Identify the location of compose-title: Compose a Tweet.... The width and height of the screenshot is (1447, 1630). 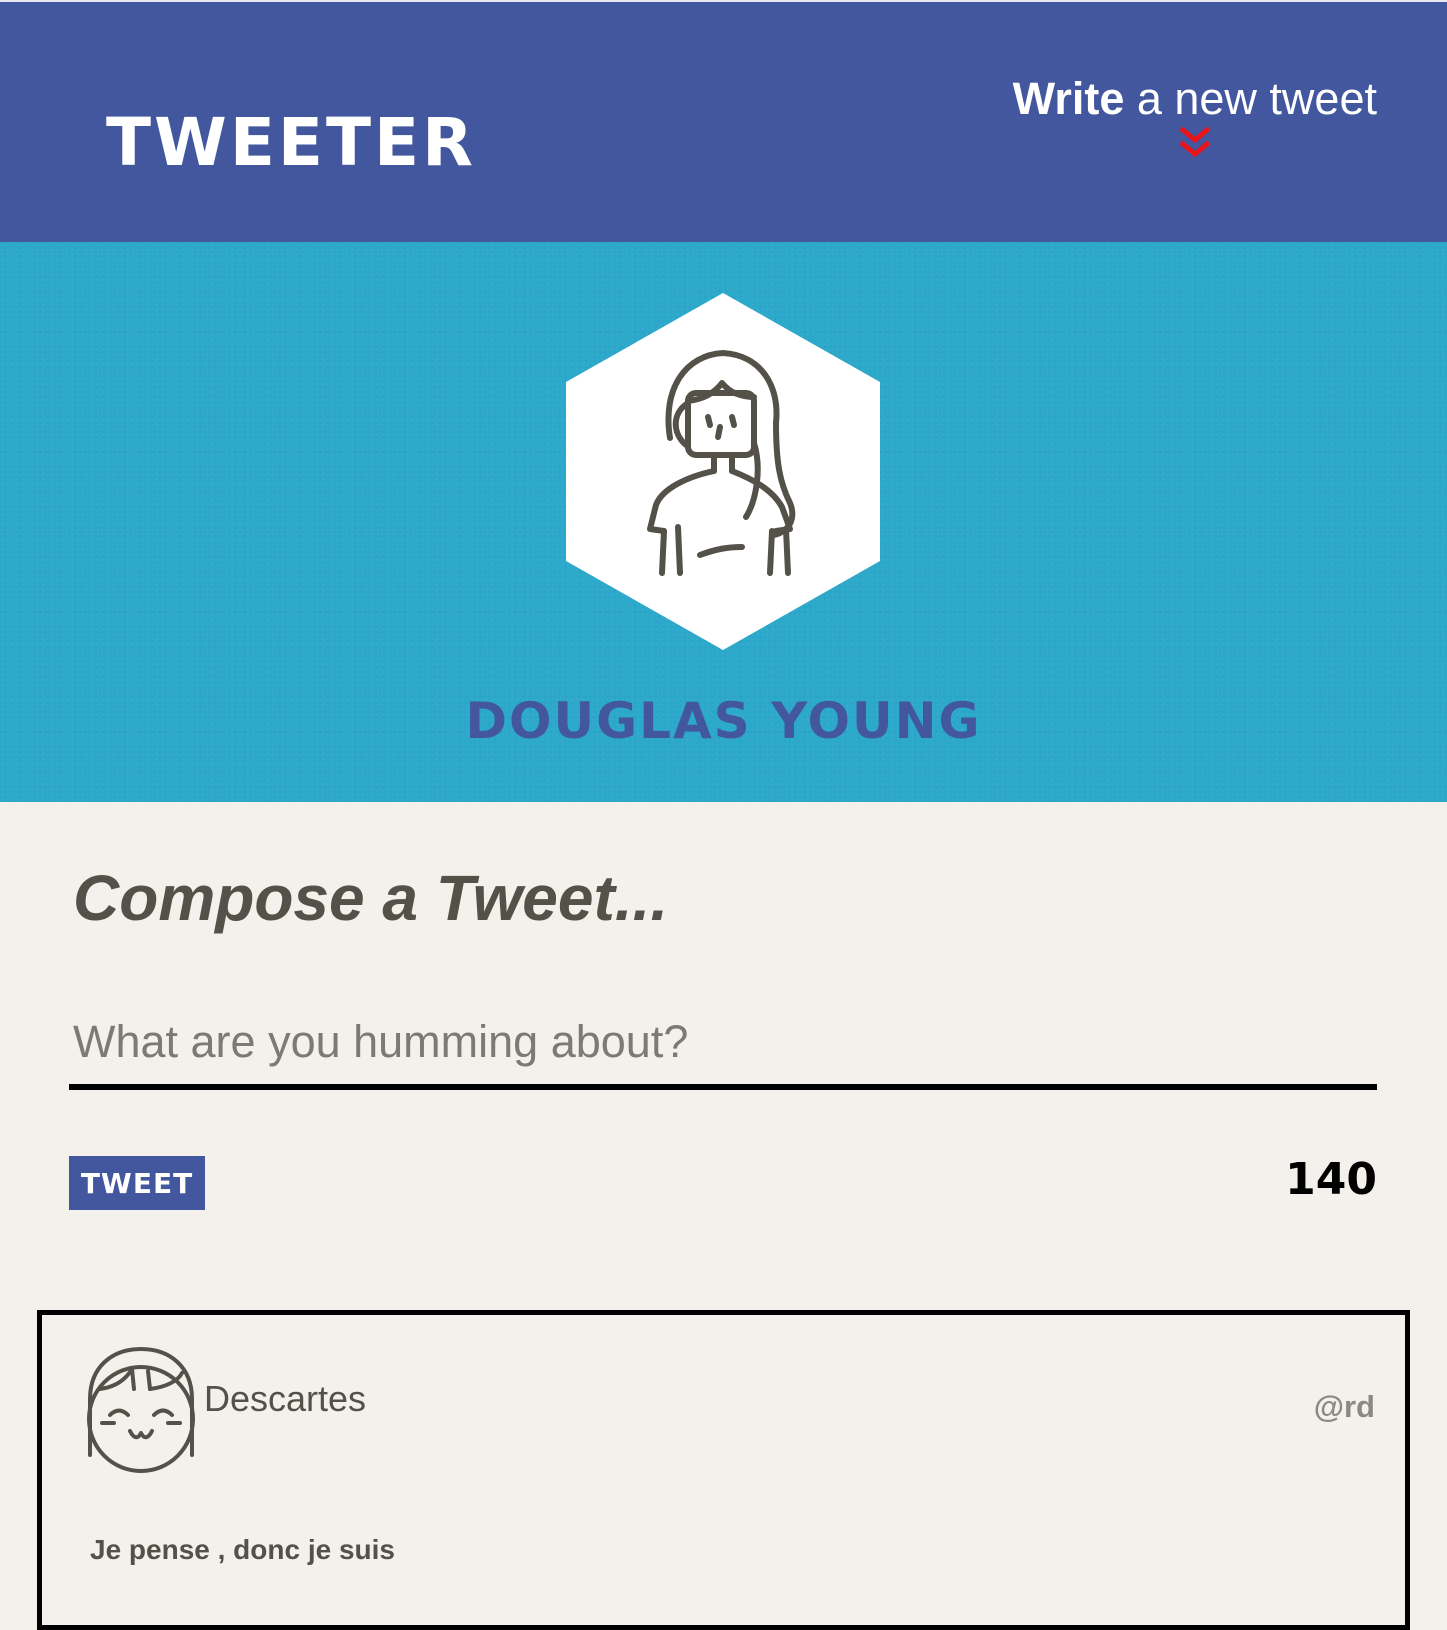
(371, 898).